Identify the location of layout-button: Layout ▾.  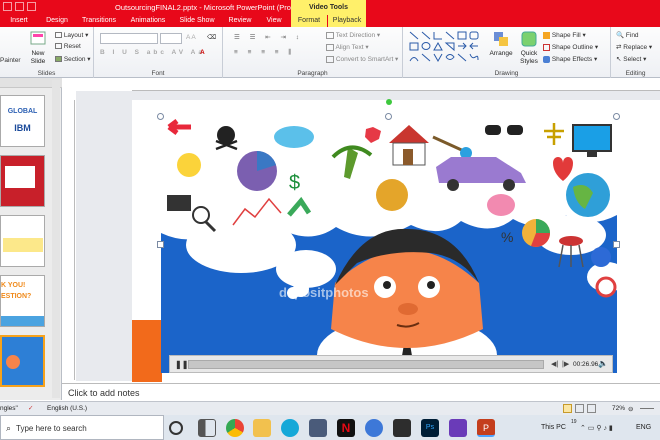
(71, 35).